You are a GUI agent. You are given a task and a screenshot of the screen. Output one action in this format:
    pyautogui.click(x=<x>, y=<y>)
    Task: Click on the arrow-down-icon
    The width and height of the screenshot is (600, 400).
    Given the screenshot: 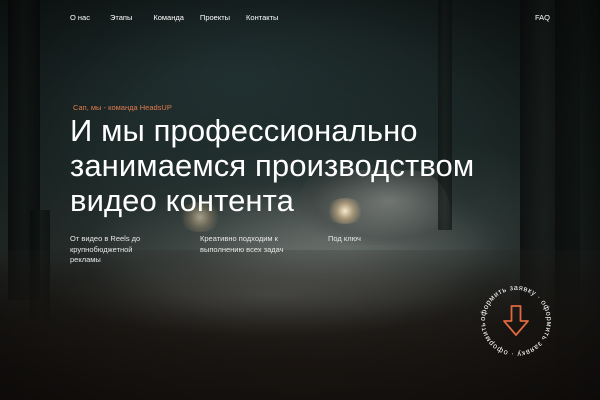 What is the action you would take?
    pyautogui.click(x=516, y=320)
    